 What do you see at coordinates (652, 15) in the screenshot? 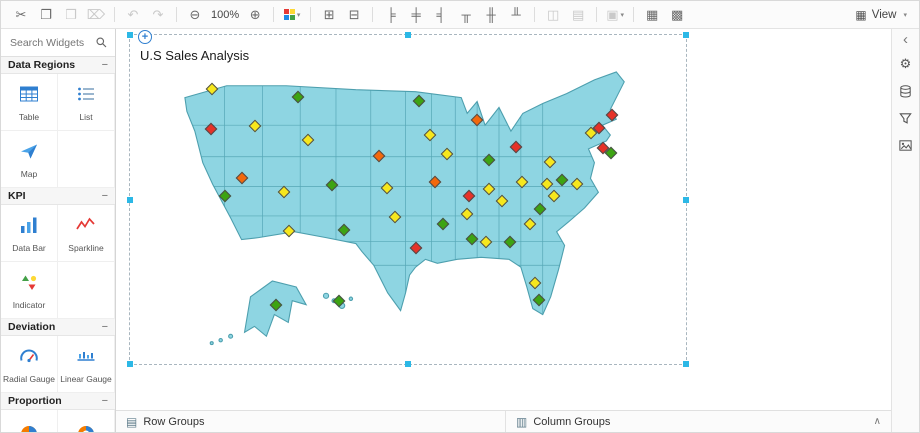
I see `grid-icon: ▦` at bounding box center [652, 15].